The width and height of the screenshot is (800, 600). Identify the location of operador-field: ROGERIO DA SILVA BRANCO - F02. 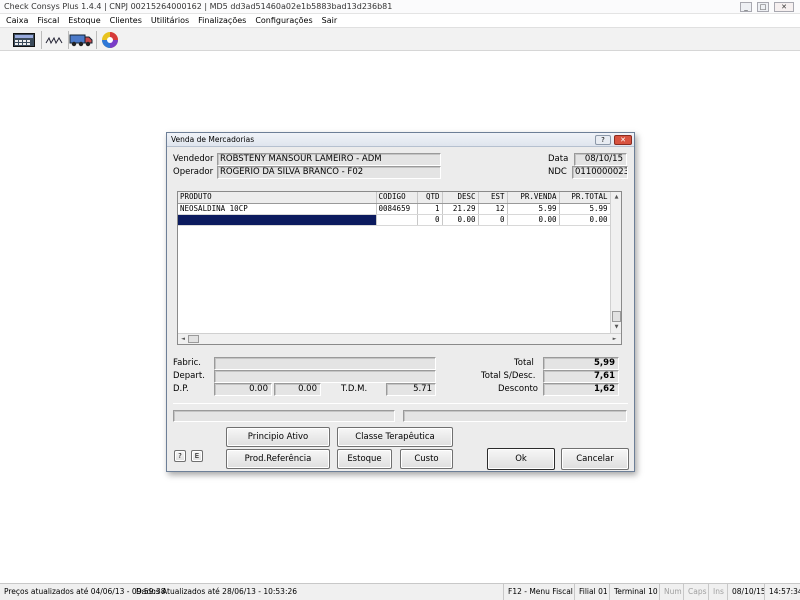
(329, 172).